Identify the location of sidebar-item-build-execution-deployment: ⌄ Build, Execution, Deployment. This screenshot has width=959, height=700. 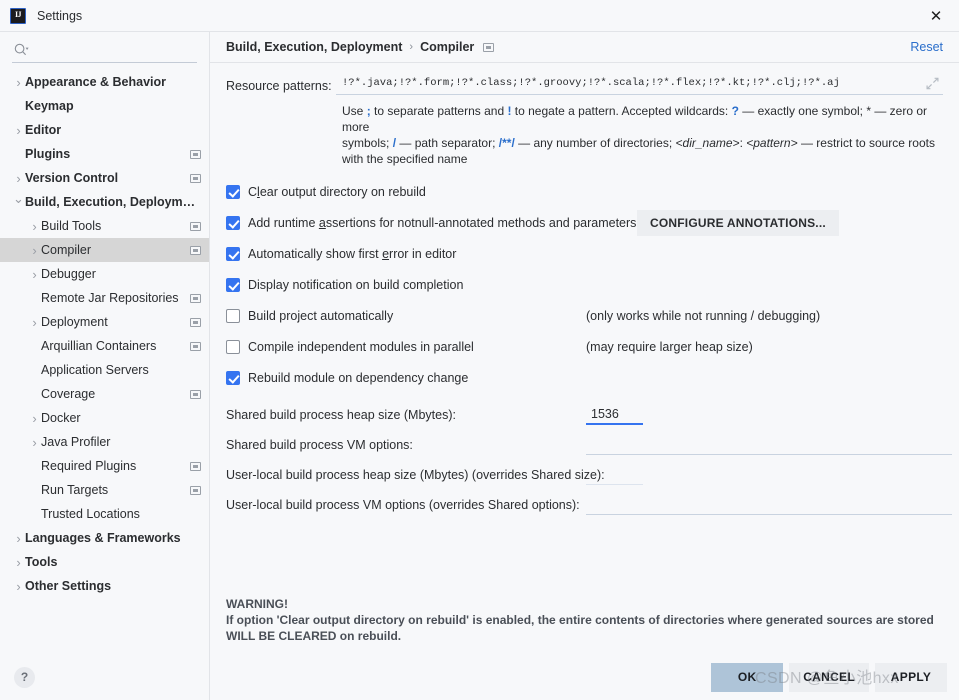
(104, 202).